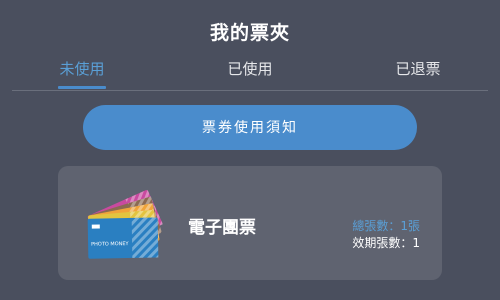  What do you see at coordinates (249, 33) in the screenshot?
I see `page-title: 我的票夾` at bounding box center [249, 33].